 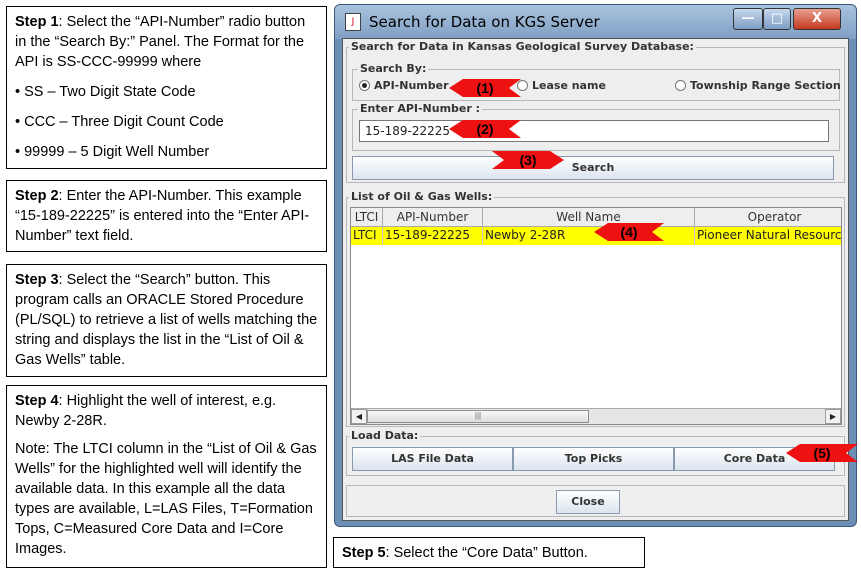 What do you see at coordinates (367, 236) in the screenshot?
I see `cell-ltci: LTCI` at bounding box center [367, 236].